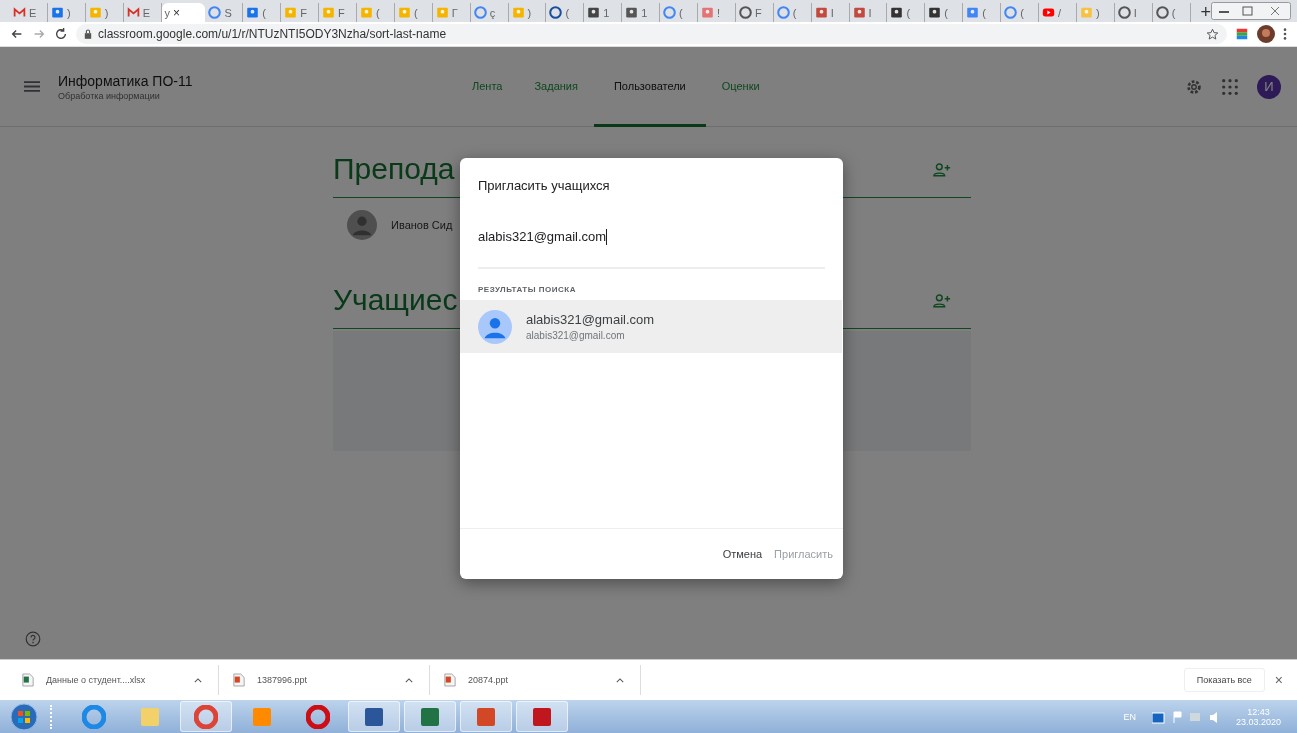 Image resolution: width=1297 pixels, height=733 pixels. I want to click on close-icon: ×, so click(1278, 680).